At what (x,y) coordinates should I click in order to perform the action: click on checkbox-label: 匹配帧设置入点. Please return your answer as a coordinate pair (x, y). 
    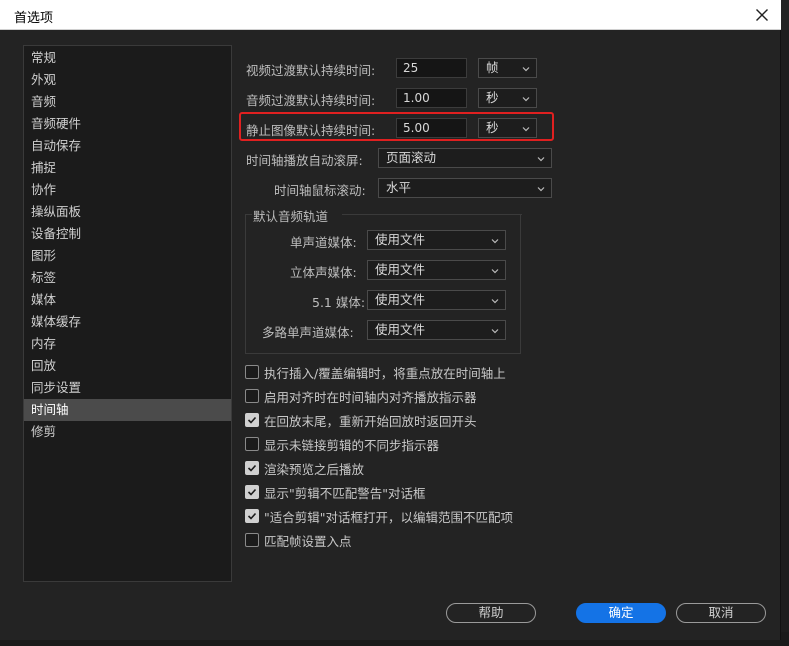
    Looking at the image, I should click on (308, 541).